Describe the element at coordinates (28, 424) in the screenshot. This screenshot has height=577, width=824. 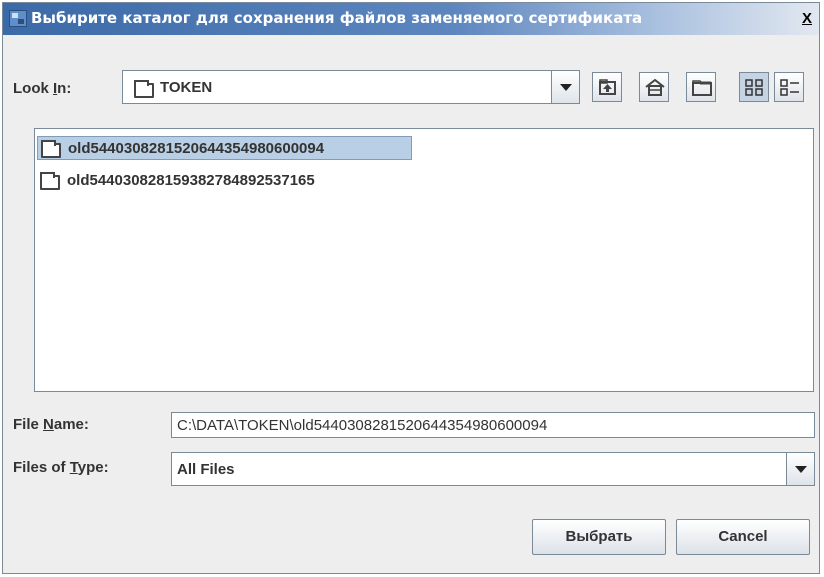
I see `file-name-label-text: File` at that location.